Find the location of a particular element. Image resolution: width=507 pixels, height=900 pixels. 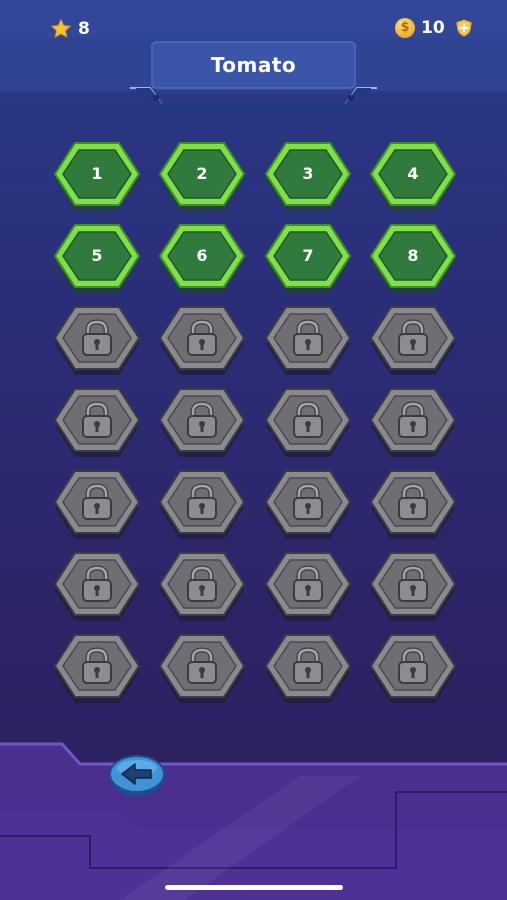

level-button: 5 is located at coordinates (97, 259).